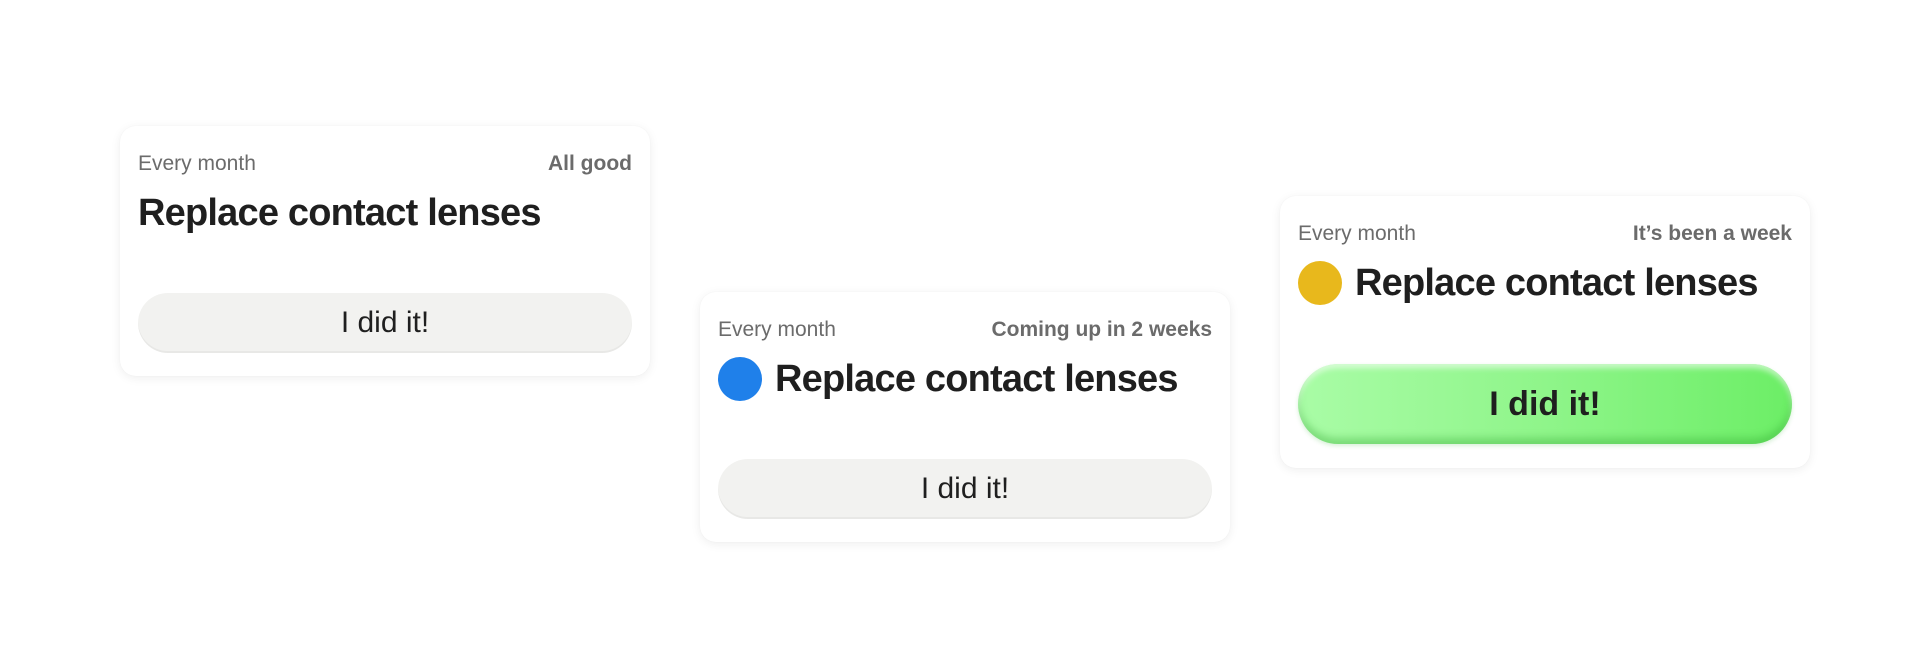 This screenshot has height=651, width=1928. Describe the element at coordinates (1545, 404) in the screenshot. I see `did-it-button-highlighted: I did it!` at that location.